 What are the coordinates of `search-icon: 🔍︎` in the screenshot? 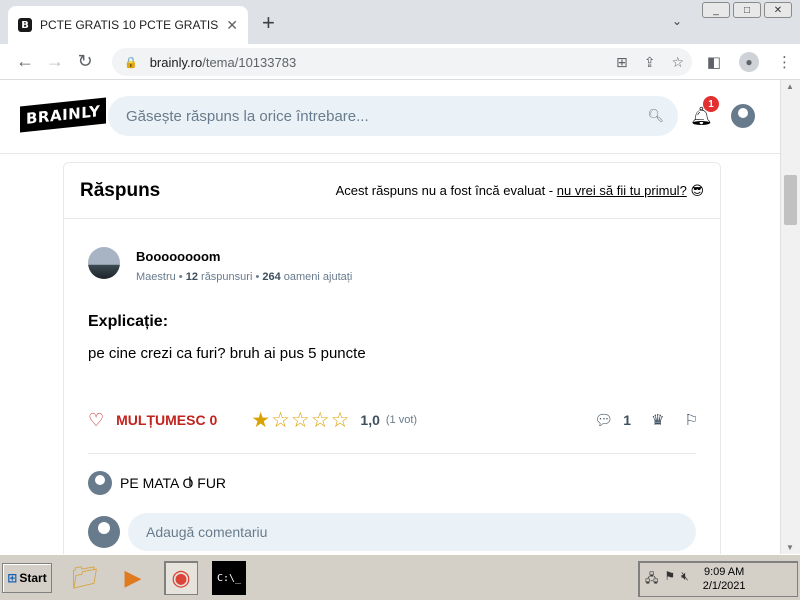 It's located at (655, 116).